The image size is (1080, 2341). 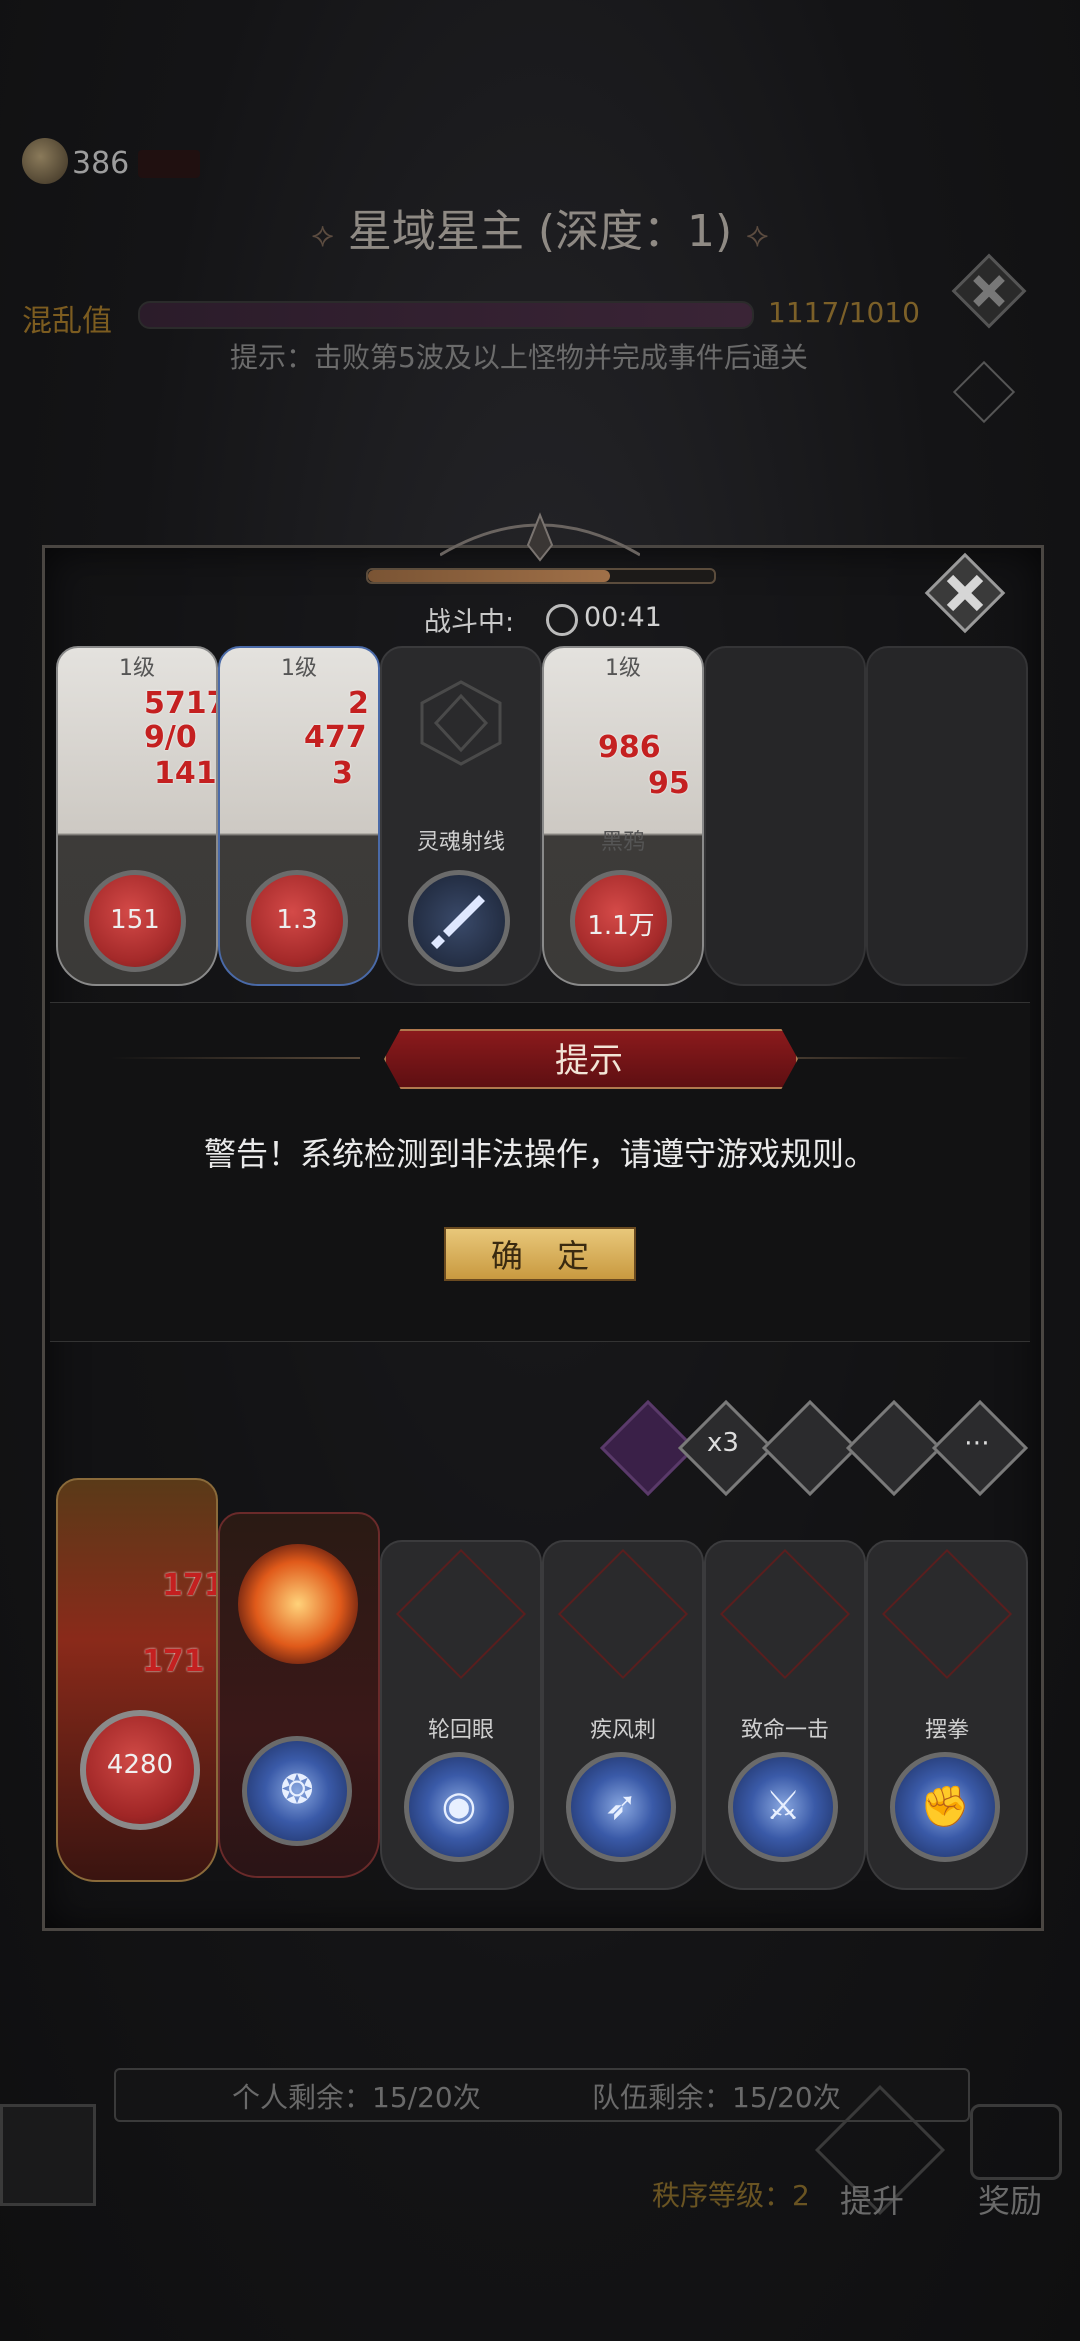 What do you see at coordinates (335, 737) in the screenshot?
I see `damage-number: 477` at bounding box center [335, 737].